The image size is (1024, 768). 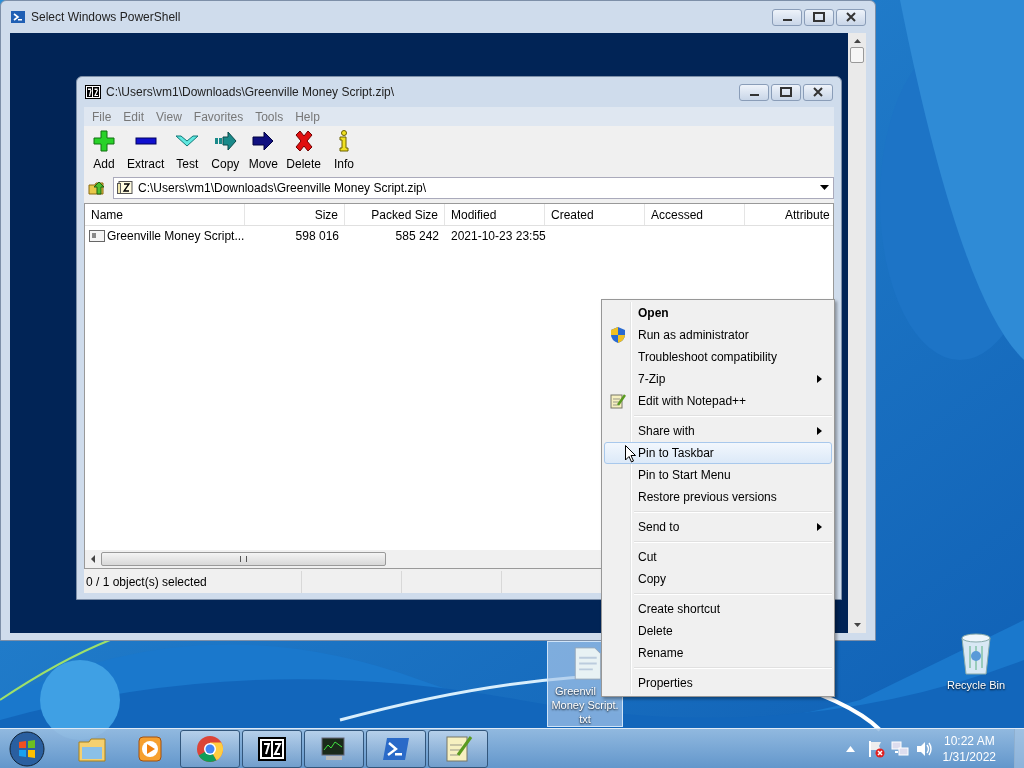 I want to click on menu-item: Pin to Taskbar, so click(x=718, y=453).